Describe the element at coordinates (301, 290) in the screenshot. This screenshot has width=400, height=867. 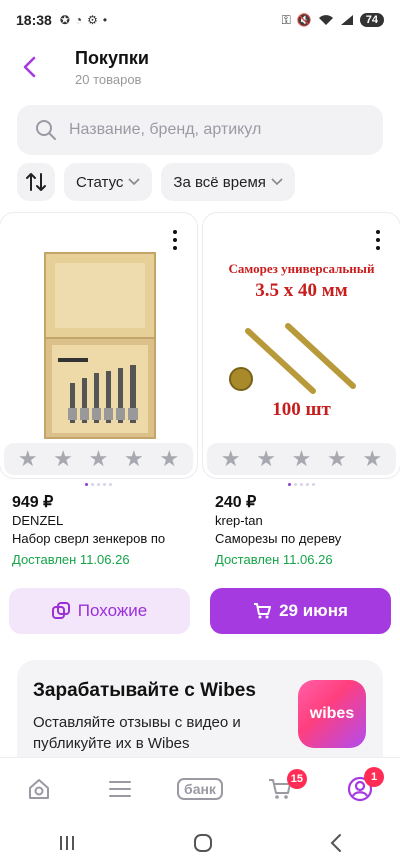
I see `image-size: 3.5 х 40 мм` at that location.